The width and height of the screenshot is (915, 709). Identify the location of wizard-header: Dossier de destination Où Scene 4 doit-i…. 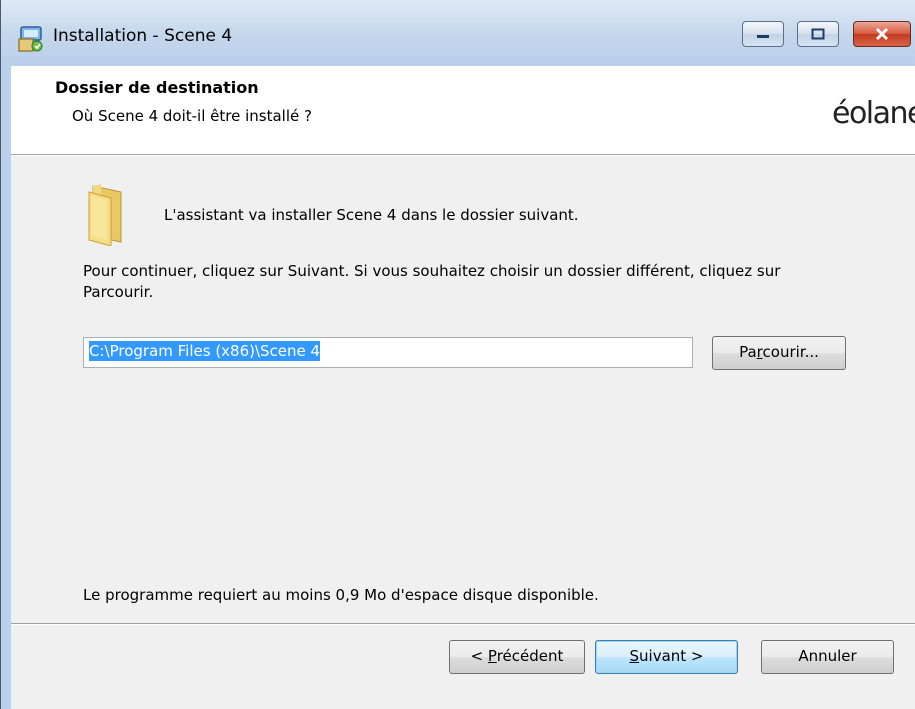
(463, 110).